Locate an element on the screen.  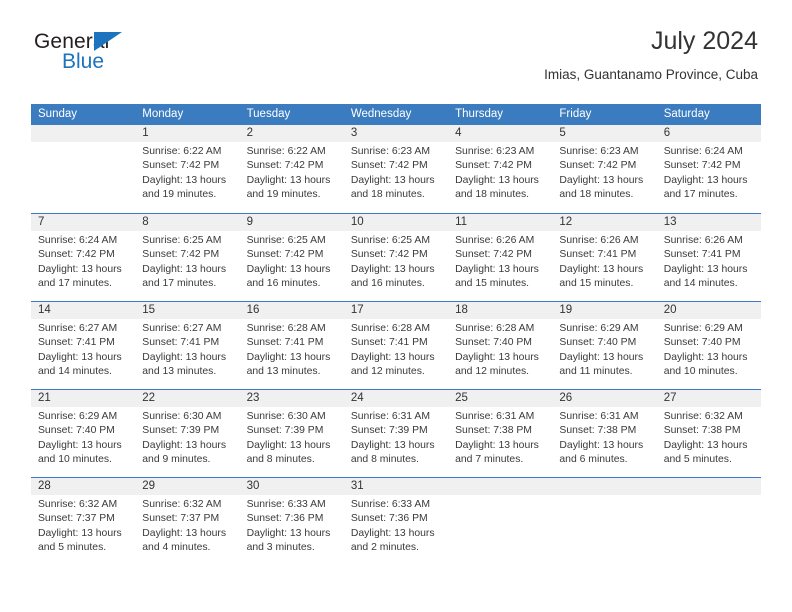
day-detail-line: Sunrise: 6:28 AM is located at coordinates (495, 328).